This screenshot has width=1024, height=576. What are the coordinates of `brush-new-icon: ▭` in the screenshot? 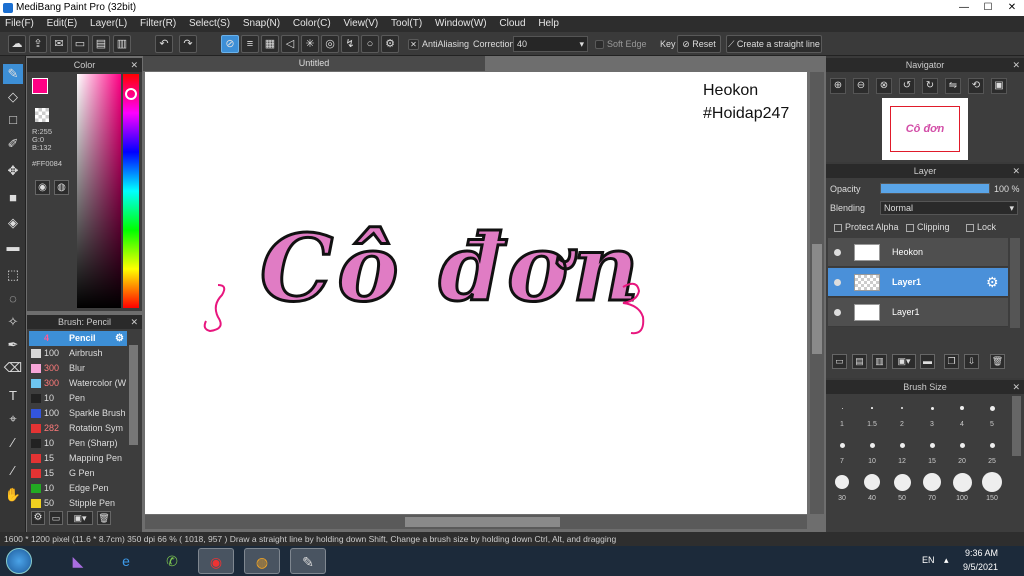 It's located at (56, 518).